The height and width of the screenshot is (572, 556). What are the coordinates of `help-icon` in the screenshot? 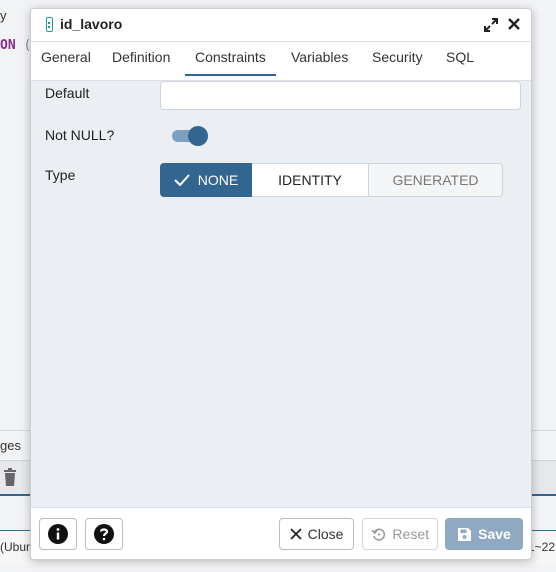 It's located at (104, 534).